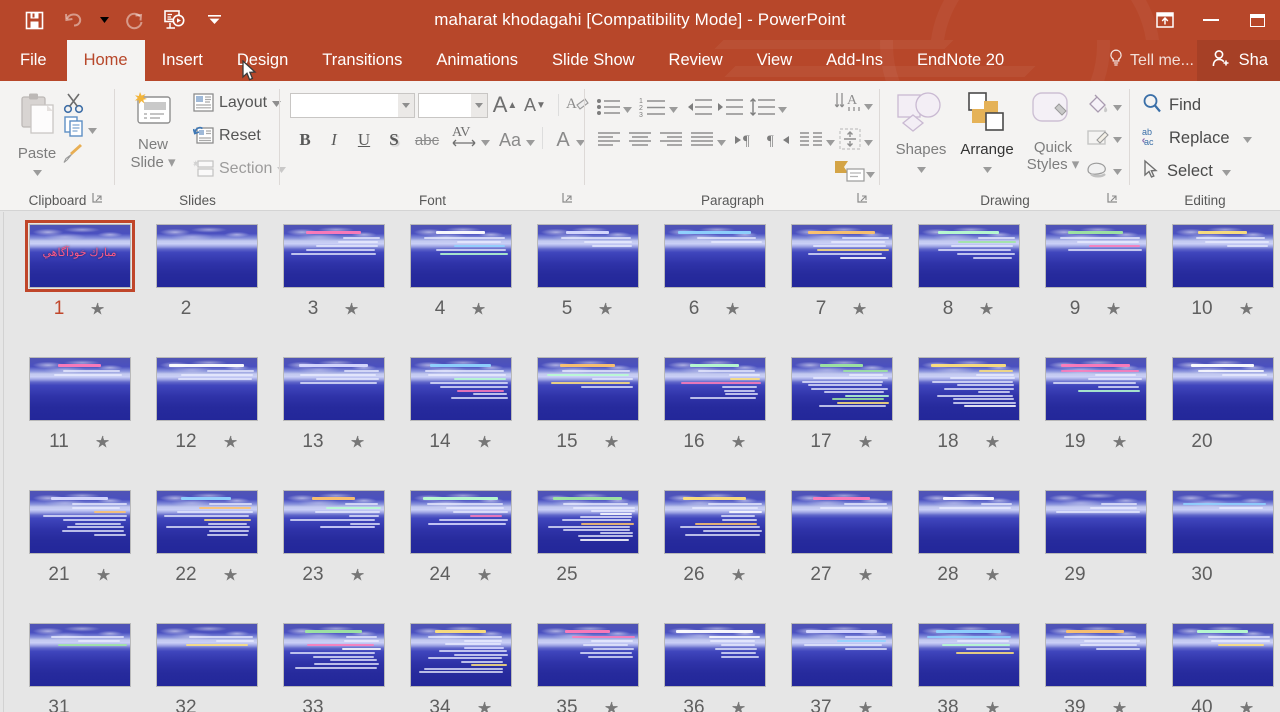  I want to click on share-button: Sha, so click(1238, 60).